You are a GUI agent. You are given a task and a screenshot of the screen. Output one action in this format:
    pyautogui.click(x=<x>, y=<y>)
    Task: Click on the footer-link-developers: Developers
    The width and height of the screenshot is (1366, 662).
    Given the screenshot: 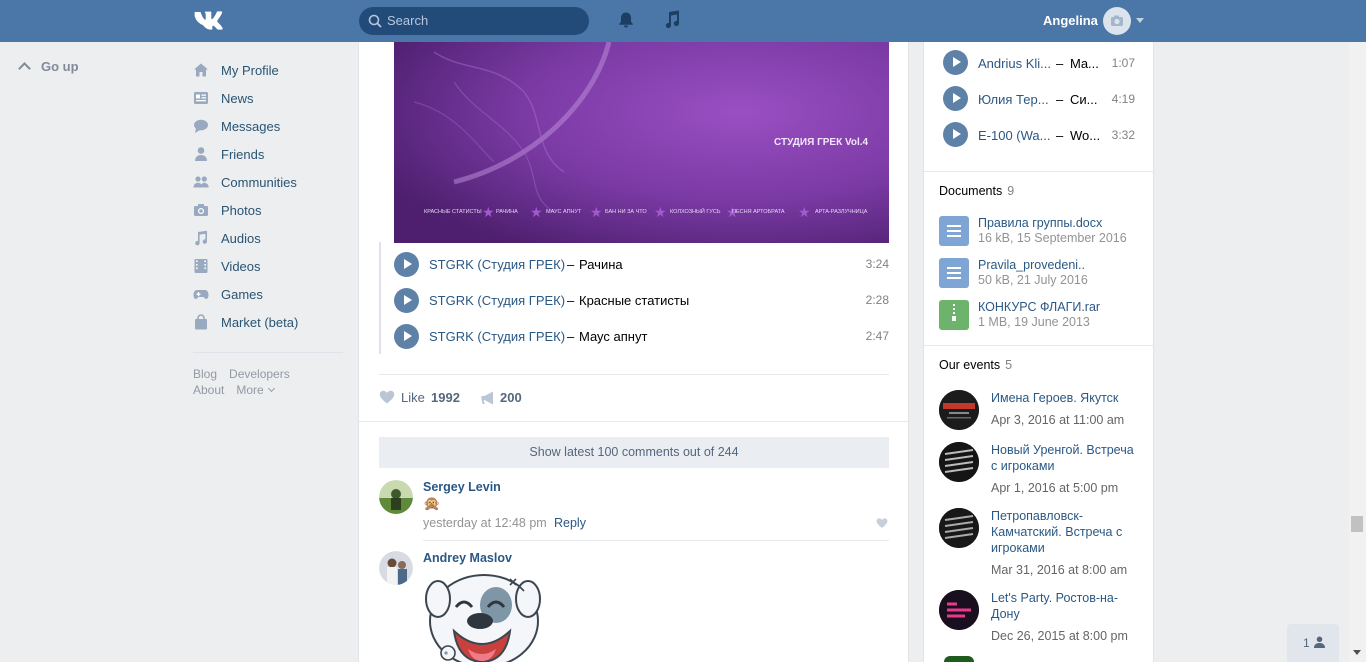 What is the action you would take?
    pyautogui.click(x=259, y=374)
    